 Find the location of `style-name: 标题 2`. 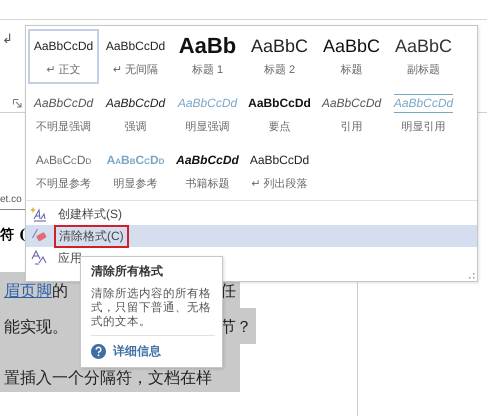

style-name: 标题 2 is located at coordinates (280, 70).